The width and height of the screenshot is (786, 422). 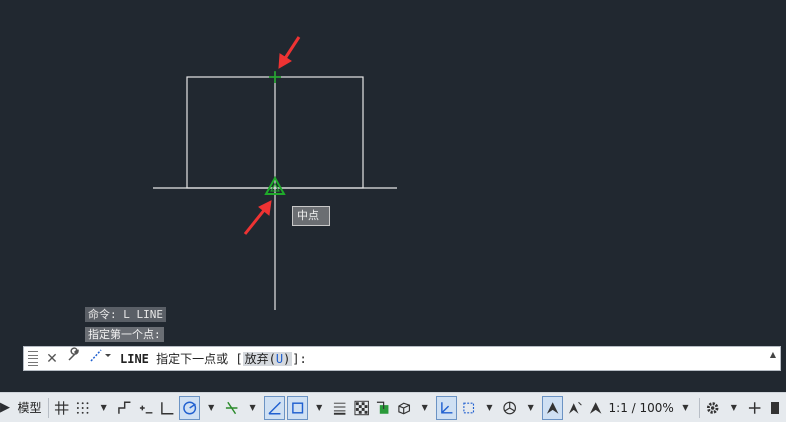 What do you see at coordinates (311, 216) in the screenshot?
I see `snap-tooltip: 中点` at bounding box center [311, 216].